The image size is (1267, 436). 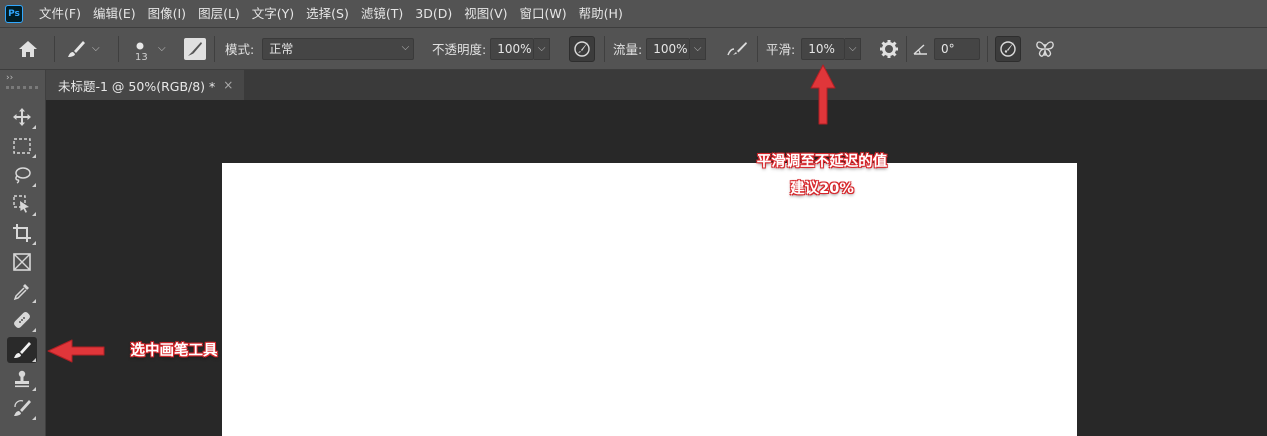 What do you see at coordinates (338, 48) in the screenshot?
I see `blend-mode-select: 正常 ⌵` at bounding box center [338, 48].